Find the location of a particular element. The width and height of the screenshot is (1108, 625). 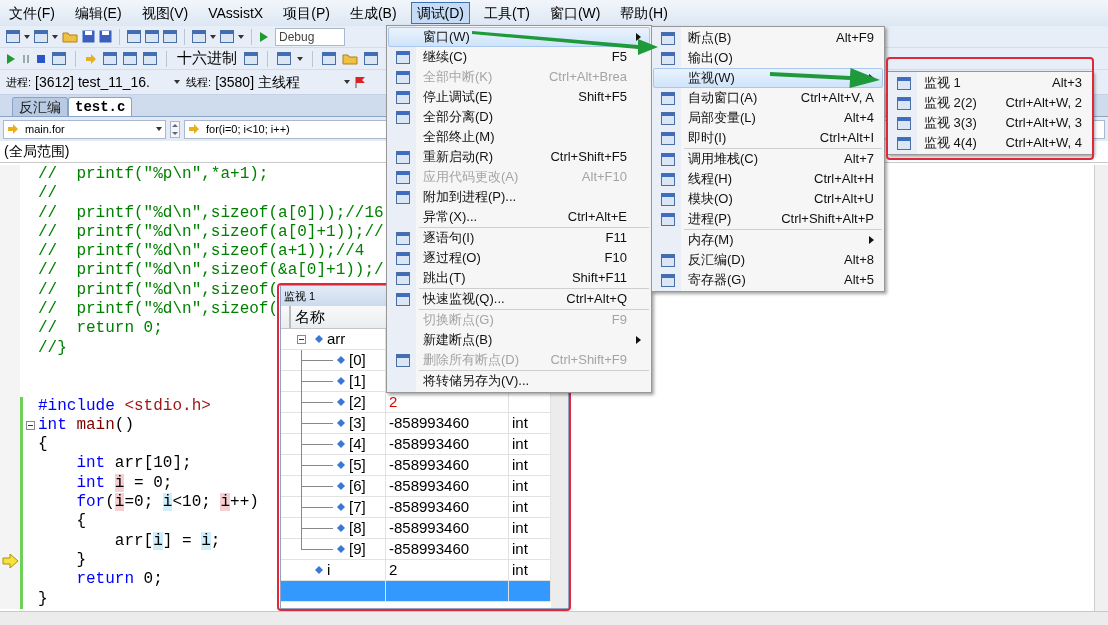

menu-item: 断点(B) Alt+F9 is located at coordinates (768, 38).